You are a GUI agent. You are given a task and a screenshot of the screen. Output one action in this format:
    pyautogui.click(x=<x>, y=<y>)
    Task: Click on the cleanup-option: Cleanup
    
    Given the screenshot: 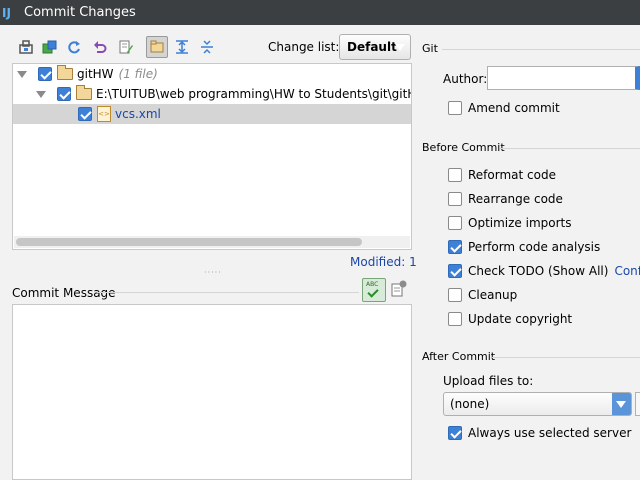 What is the action you would take?
    pyautogui.click(x=482, y=295)
    